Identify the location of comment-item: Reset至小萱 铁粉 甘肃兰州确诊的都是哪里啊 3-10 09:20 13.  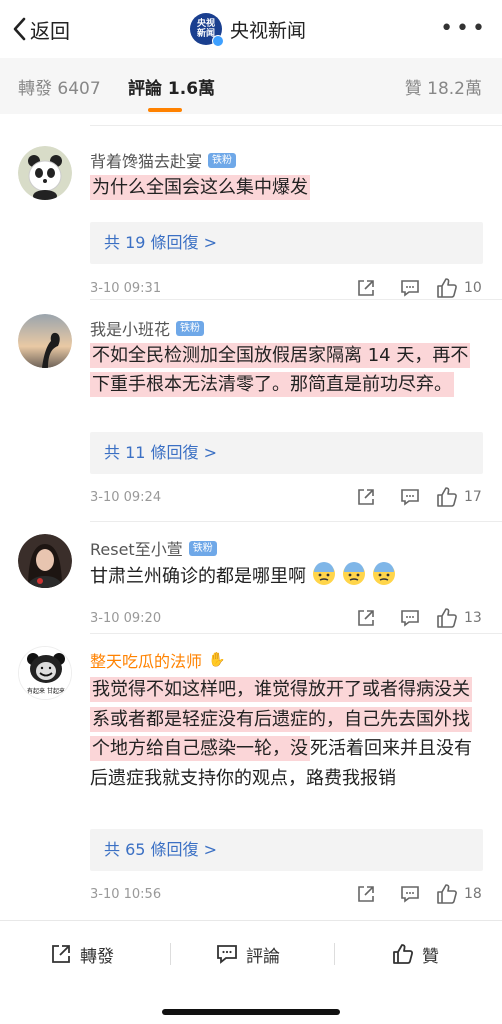
(251, 578).